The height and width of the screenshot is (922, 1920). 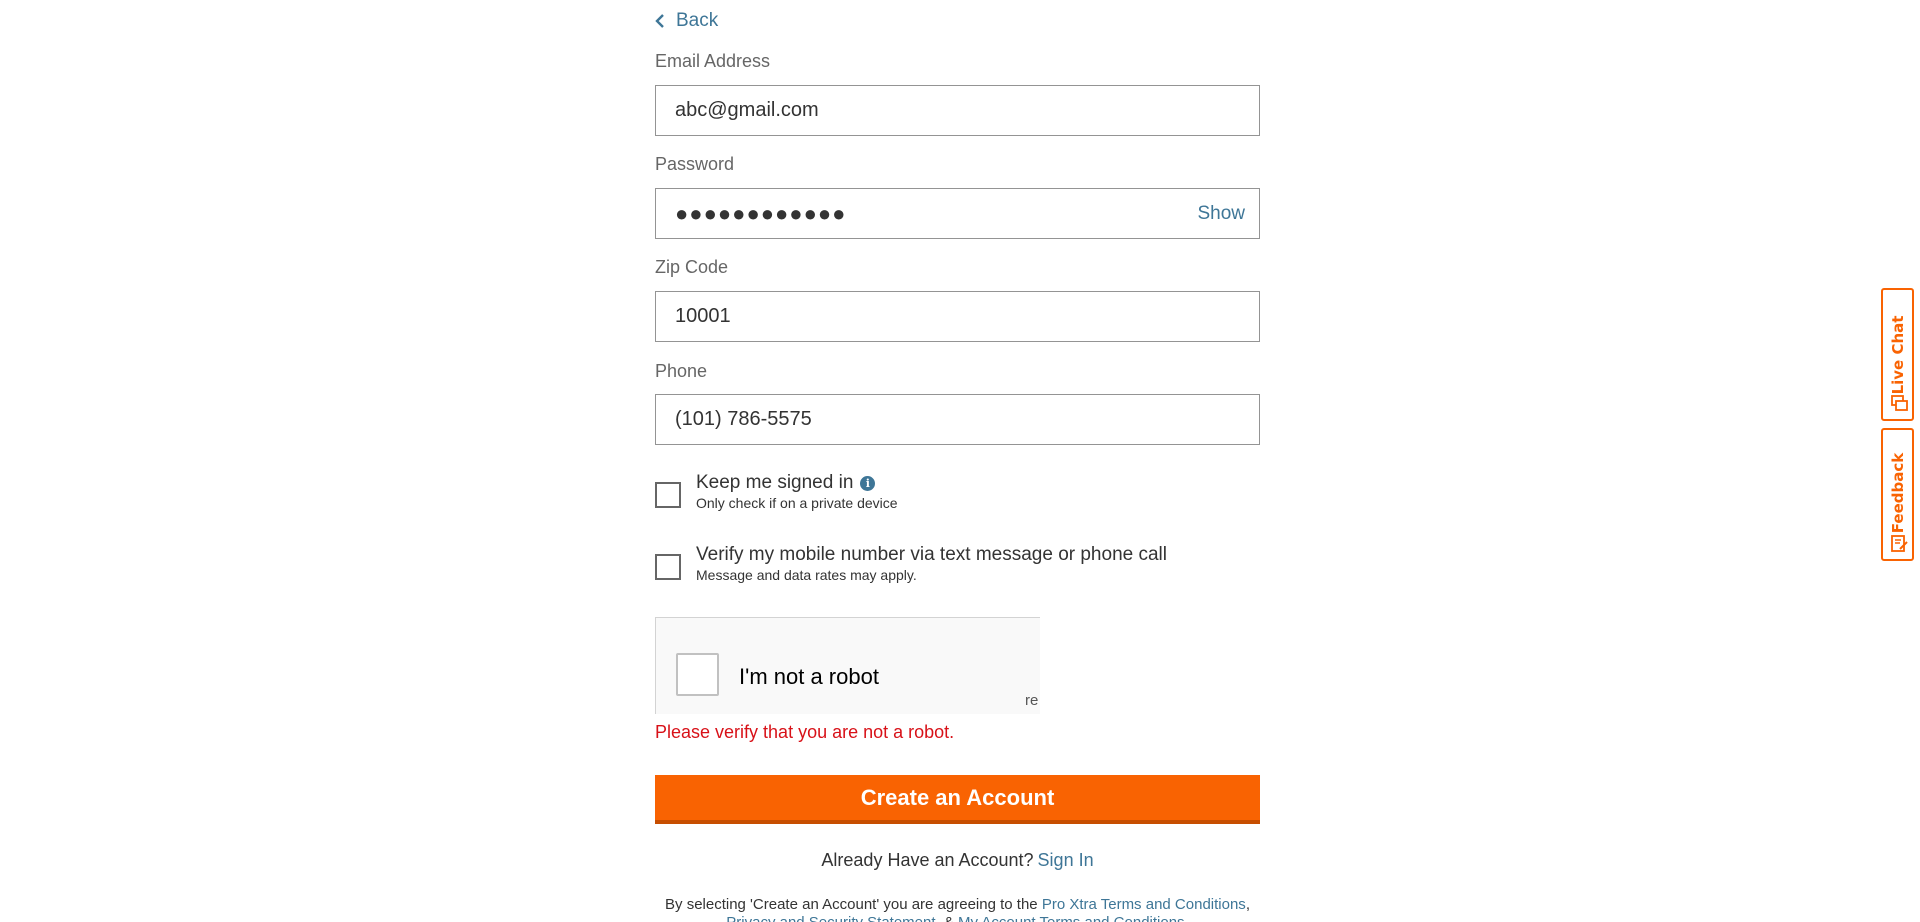 I want to click on create-account-button: Create an Account, so click(x=957, y=799).